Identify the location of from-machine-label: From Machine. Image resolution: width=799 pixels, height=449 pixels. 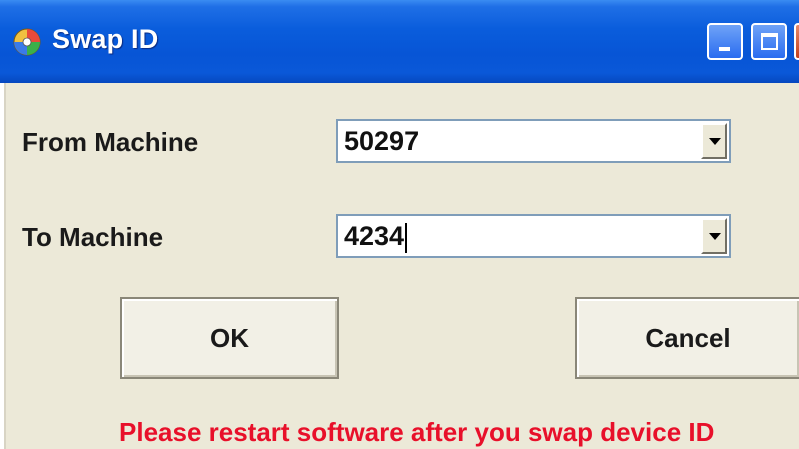
(110, 142).